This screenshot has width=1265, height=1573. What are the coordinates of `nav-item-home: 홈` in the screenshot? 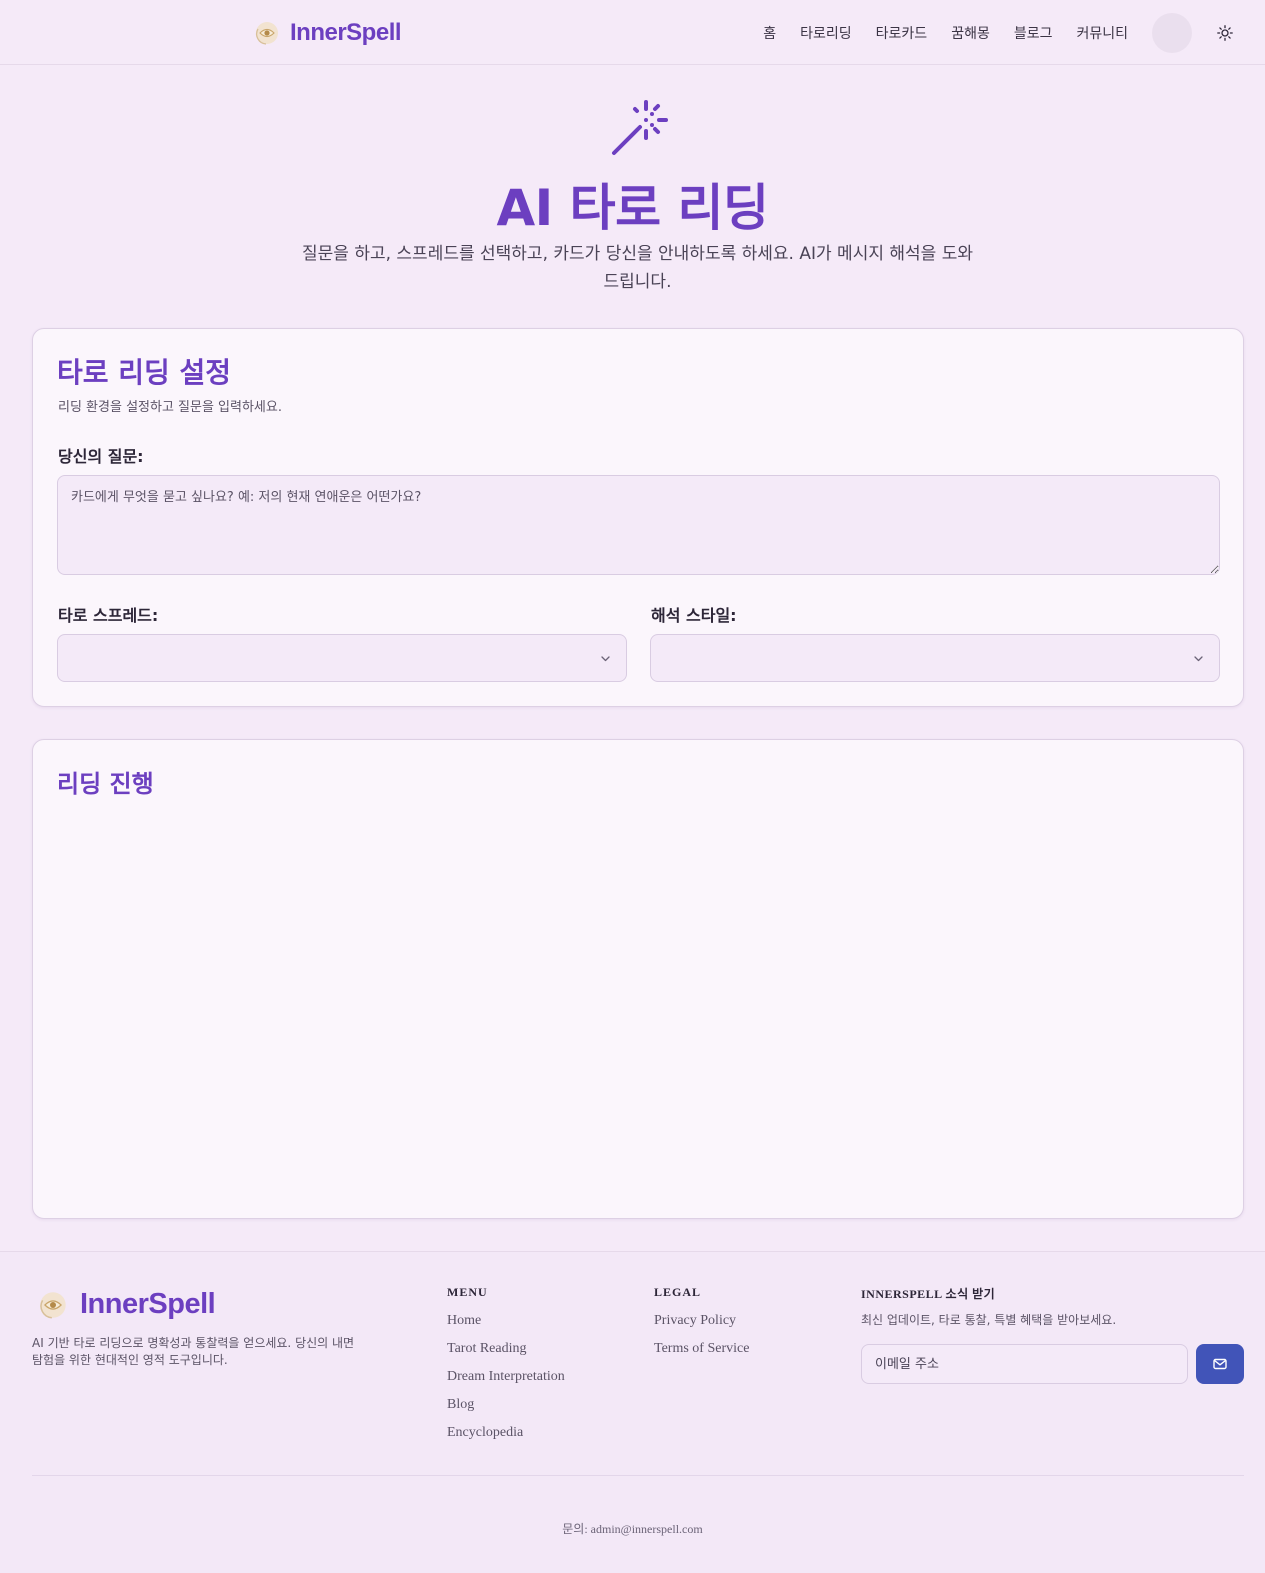 It's located at (769, 33).